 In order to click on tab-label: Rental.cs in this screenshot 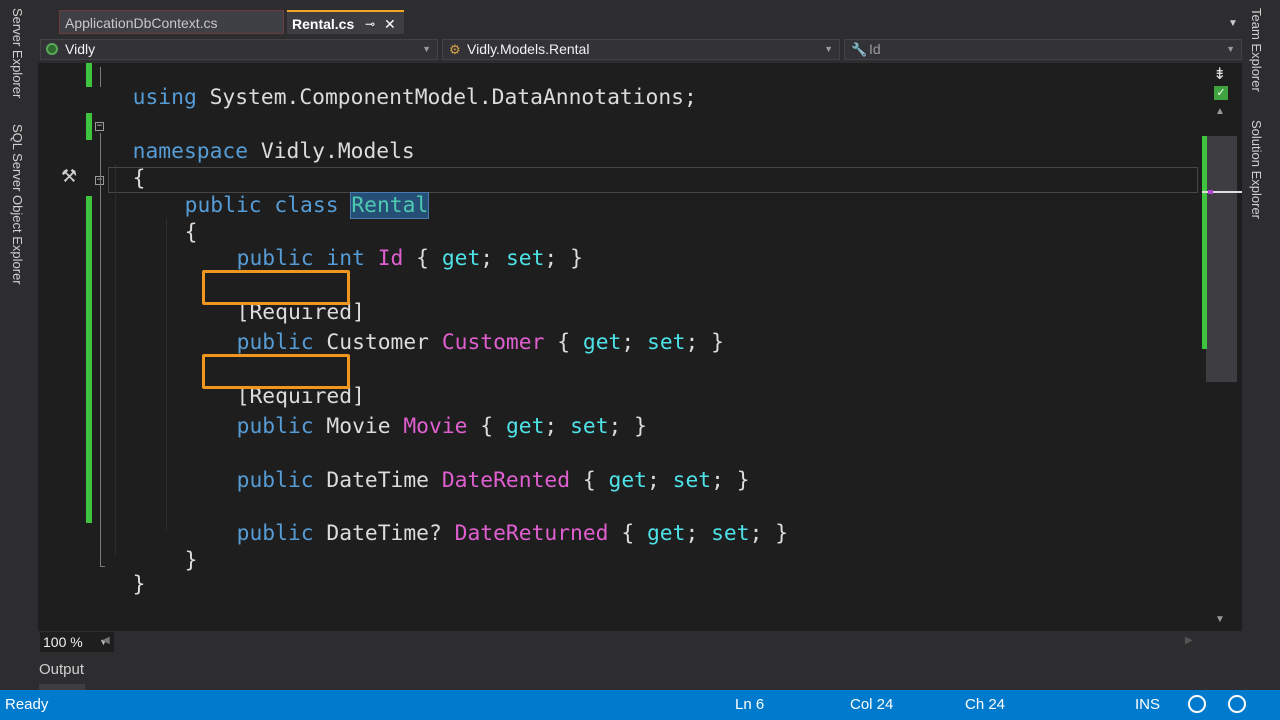, I will do `click(323, 24)`.